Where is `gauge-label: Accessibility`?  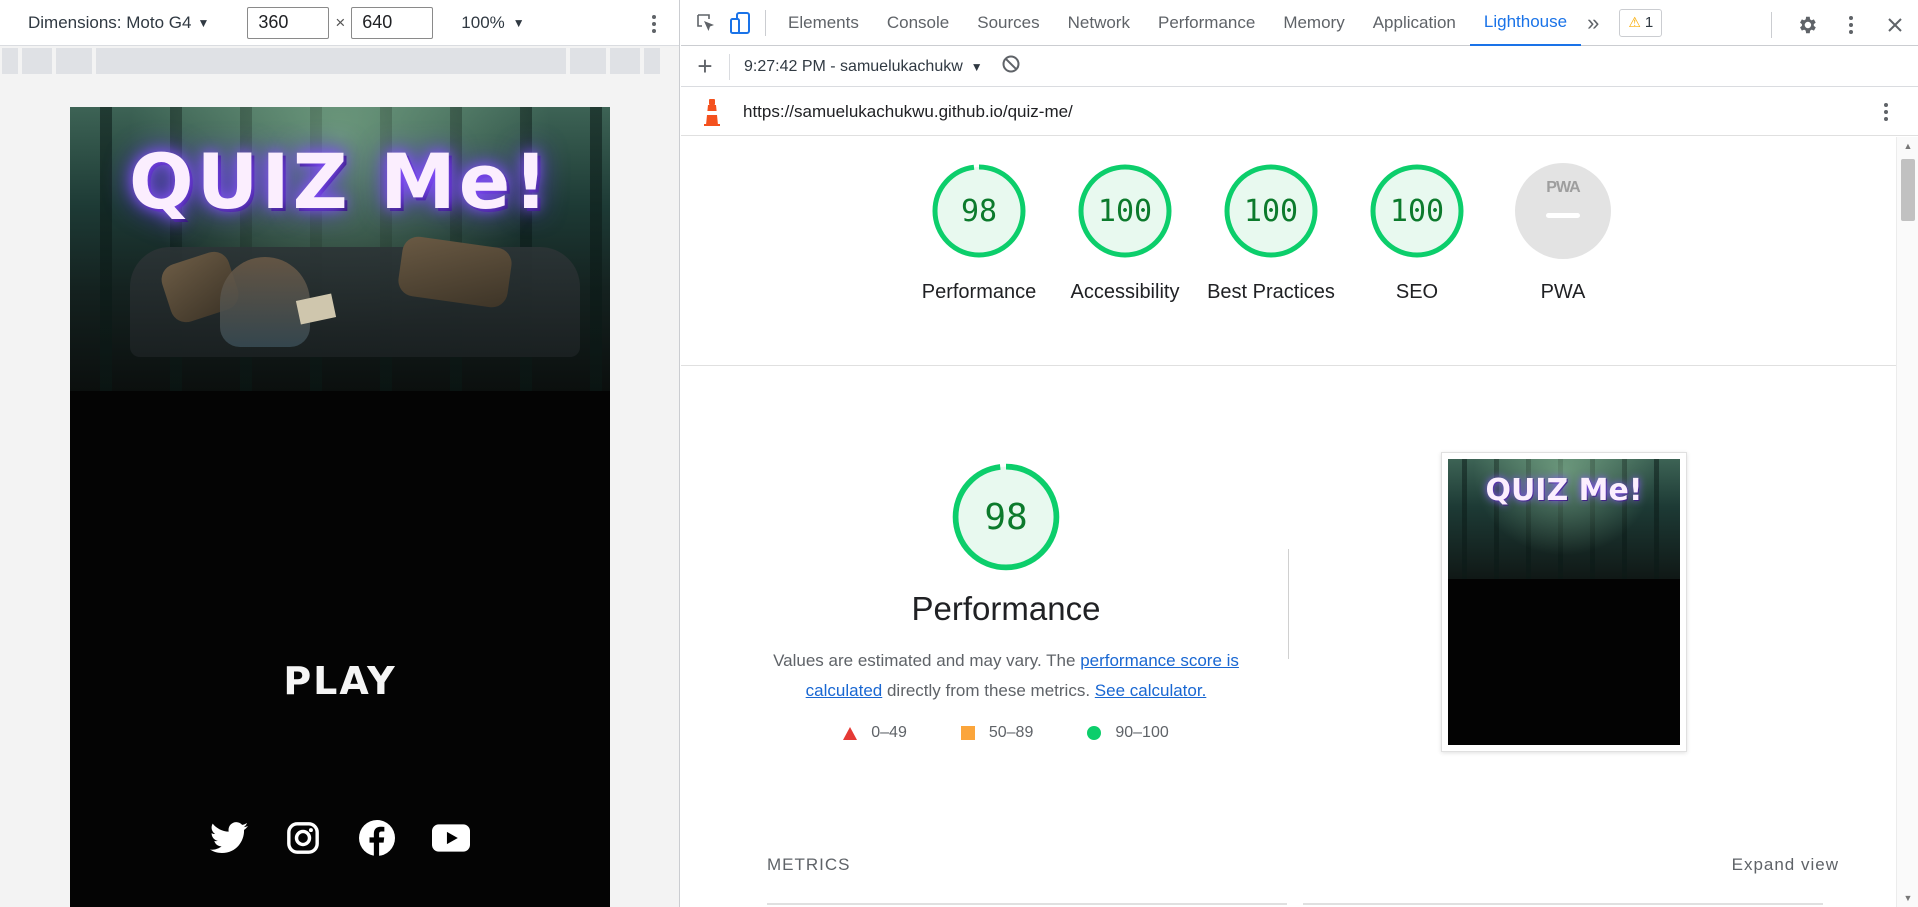 gauge-label: Accessibility is located at coordinates (1125, 292).